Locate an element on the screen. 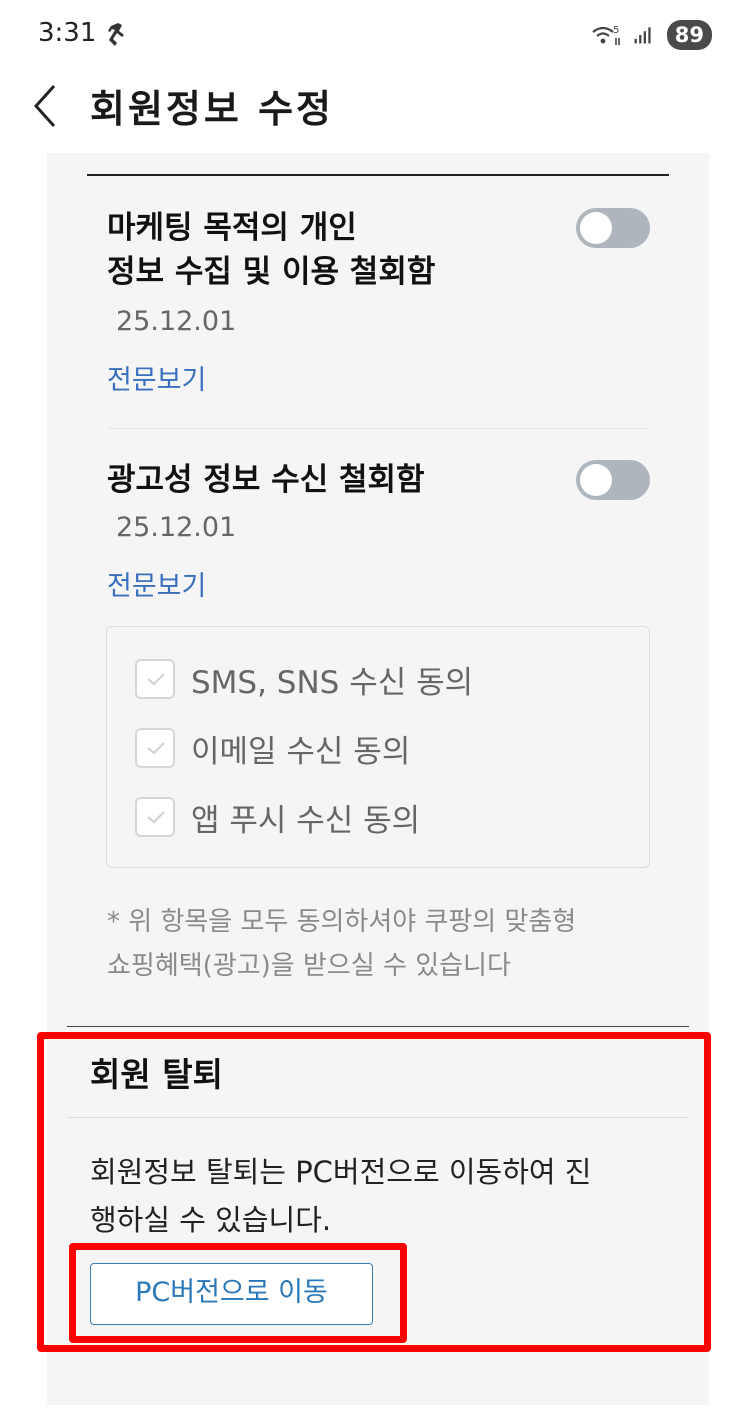 The image size is (756, 1425). runner-icon is located at coordinates (116, 34).